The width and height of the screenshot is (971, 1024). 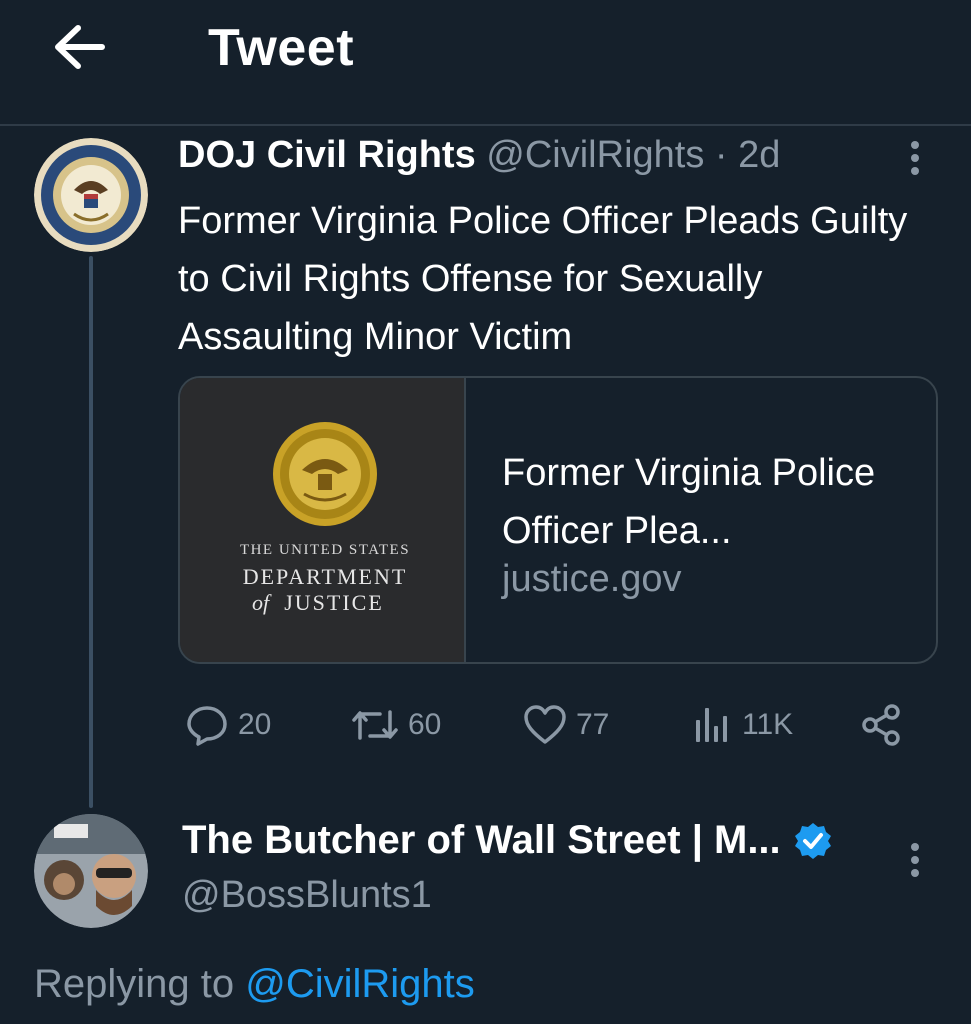 What do you see at coordinates (281, 48) in the screenshot?
I see `page-title: Tweet` at bounding box center [281, 48].